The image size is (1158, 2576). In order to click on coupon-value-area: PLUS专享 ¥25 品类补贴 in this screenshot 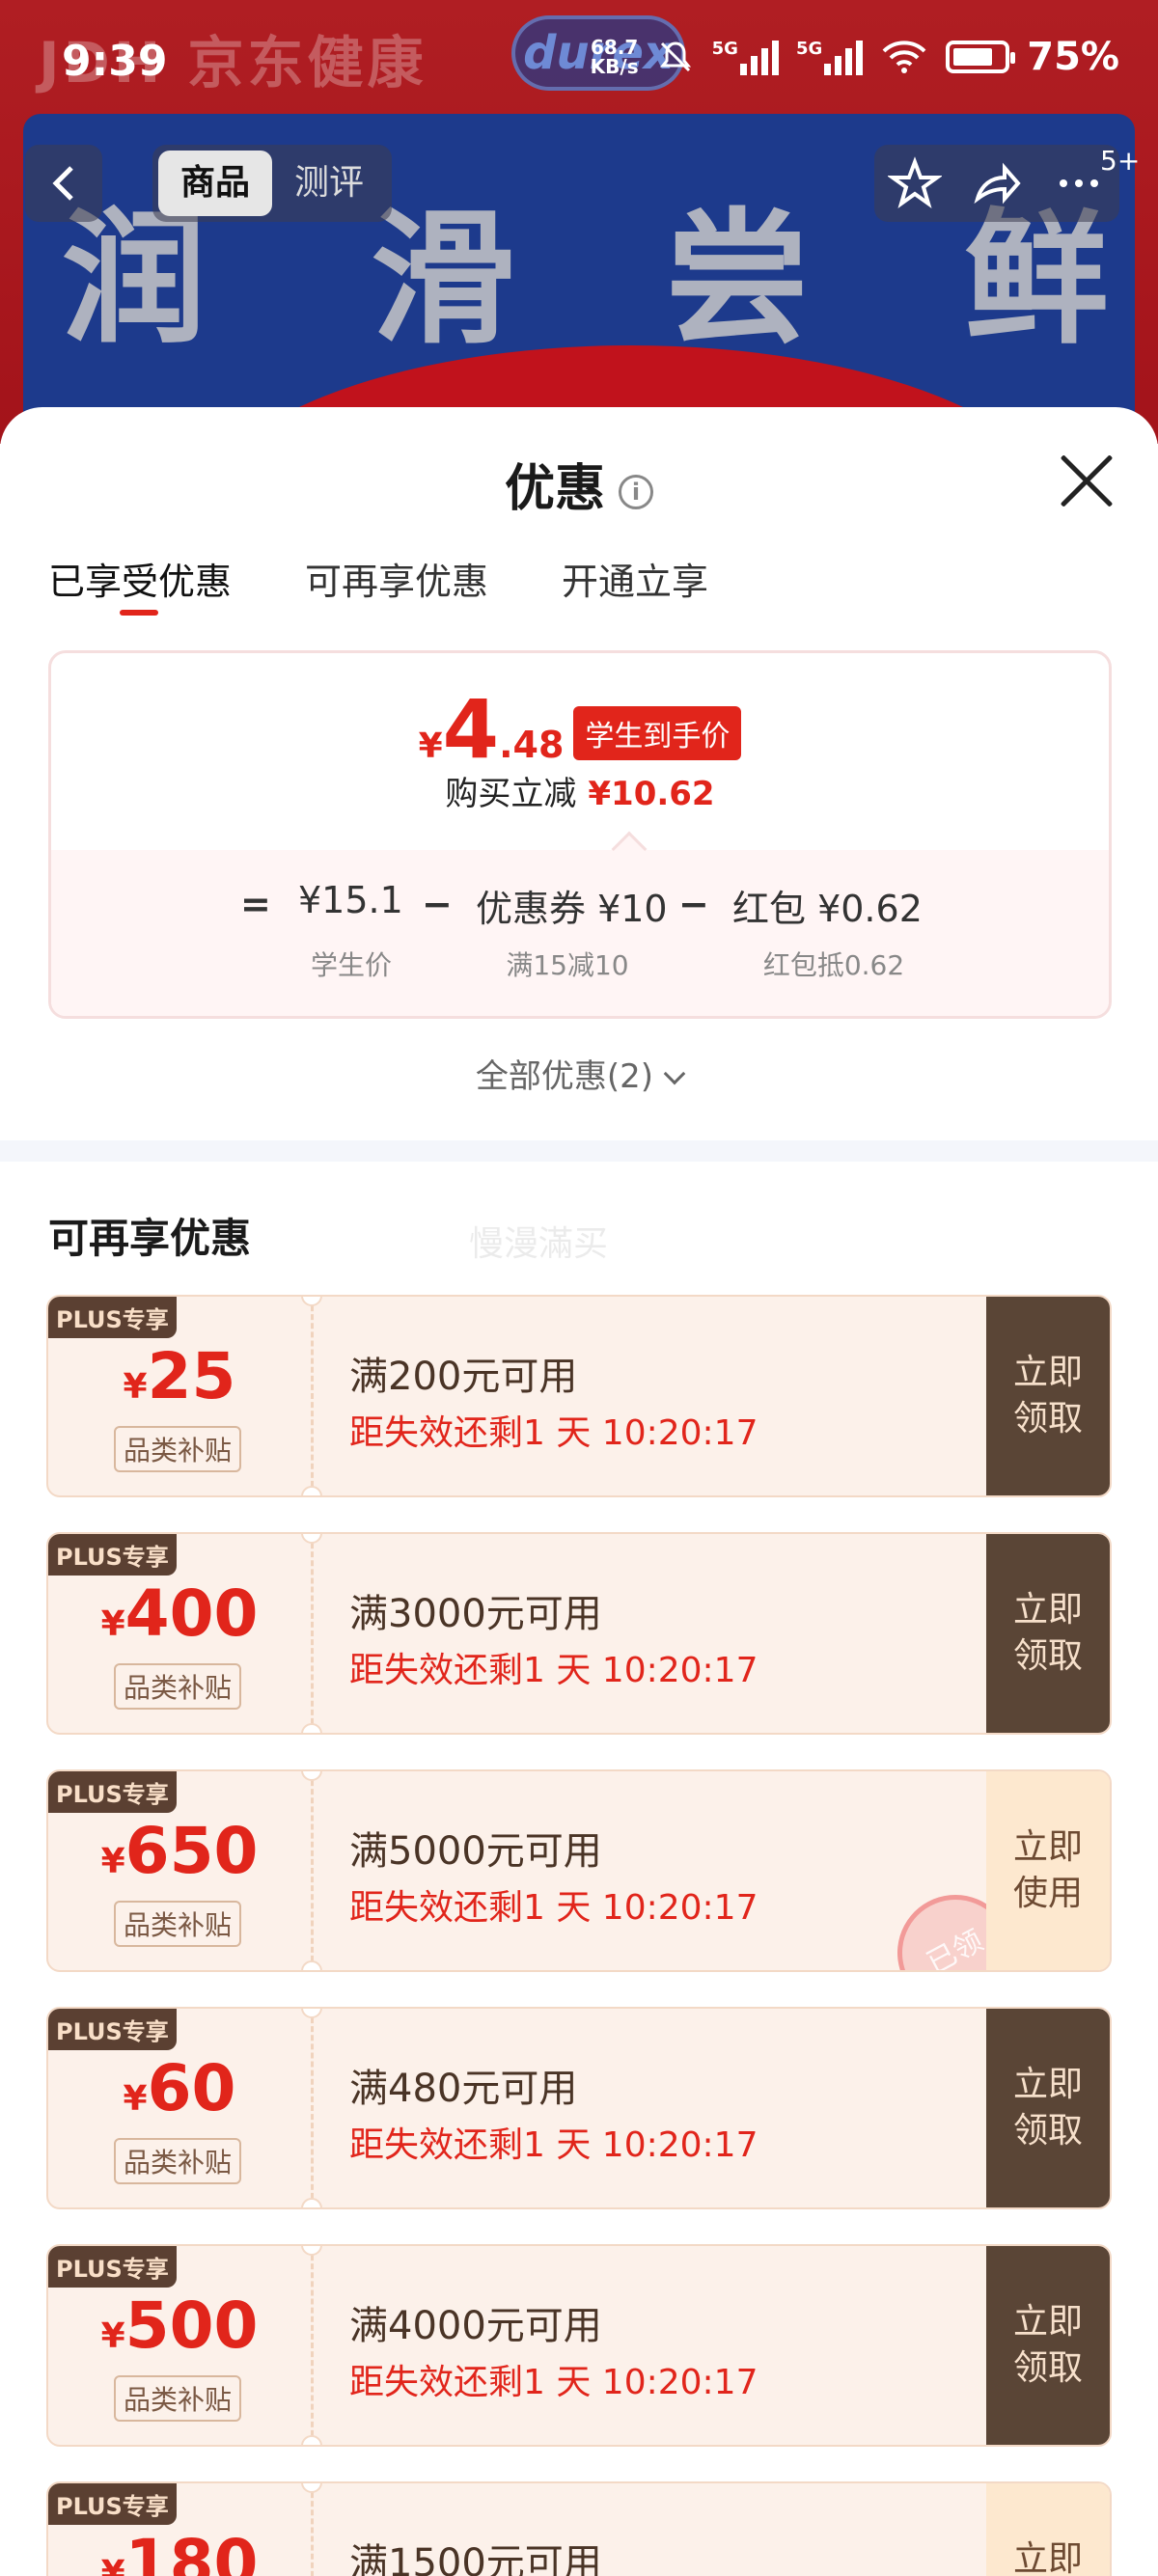, I will do `click(179, 1396)`.